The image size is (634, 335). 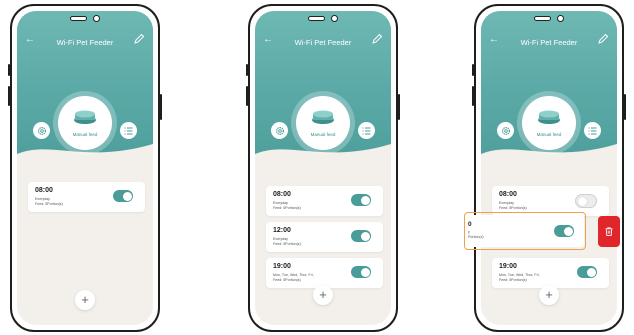 I want to click on schedule-card: 12:00 Everyday Feed: 5Portion(s), so click(x=324, y=237).